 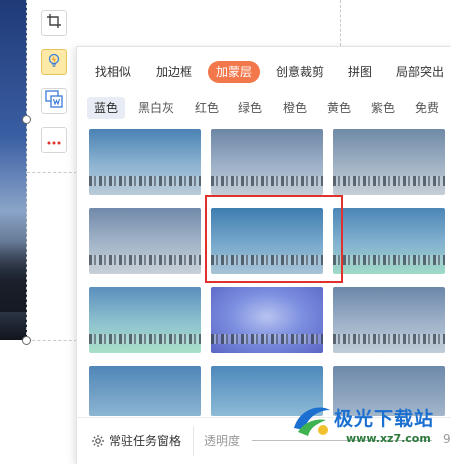 What do you see at coordinates (113, 72) in the screenshot?
I see `tab-find-similar: 找相似` at bounding box center [113, 72].